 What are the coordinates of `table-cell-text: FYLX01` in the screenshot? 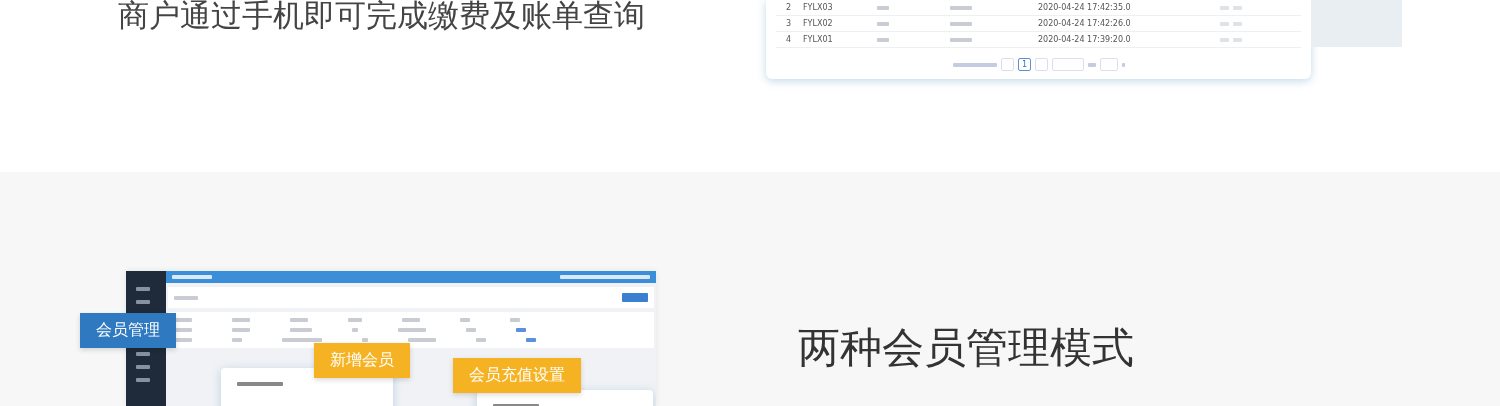 It's located at (818, 39).